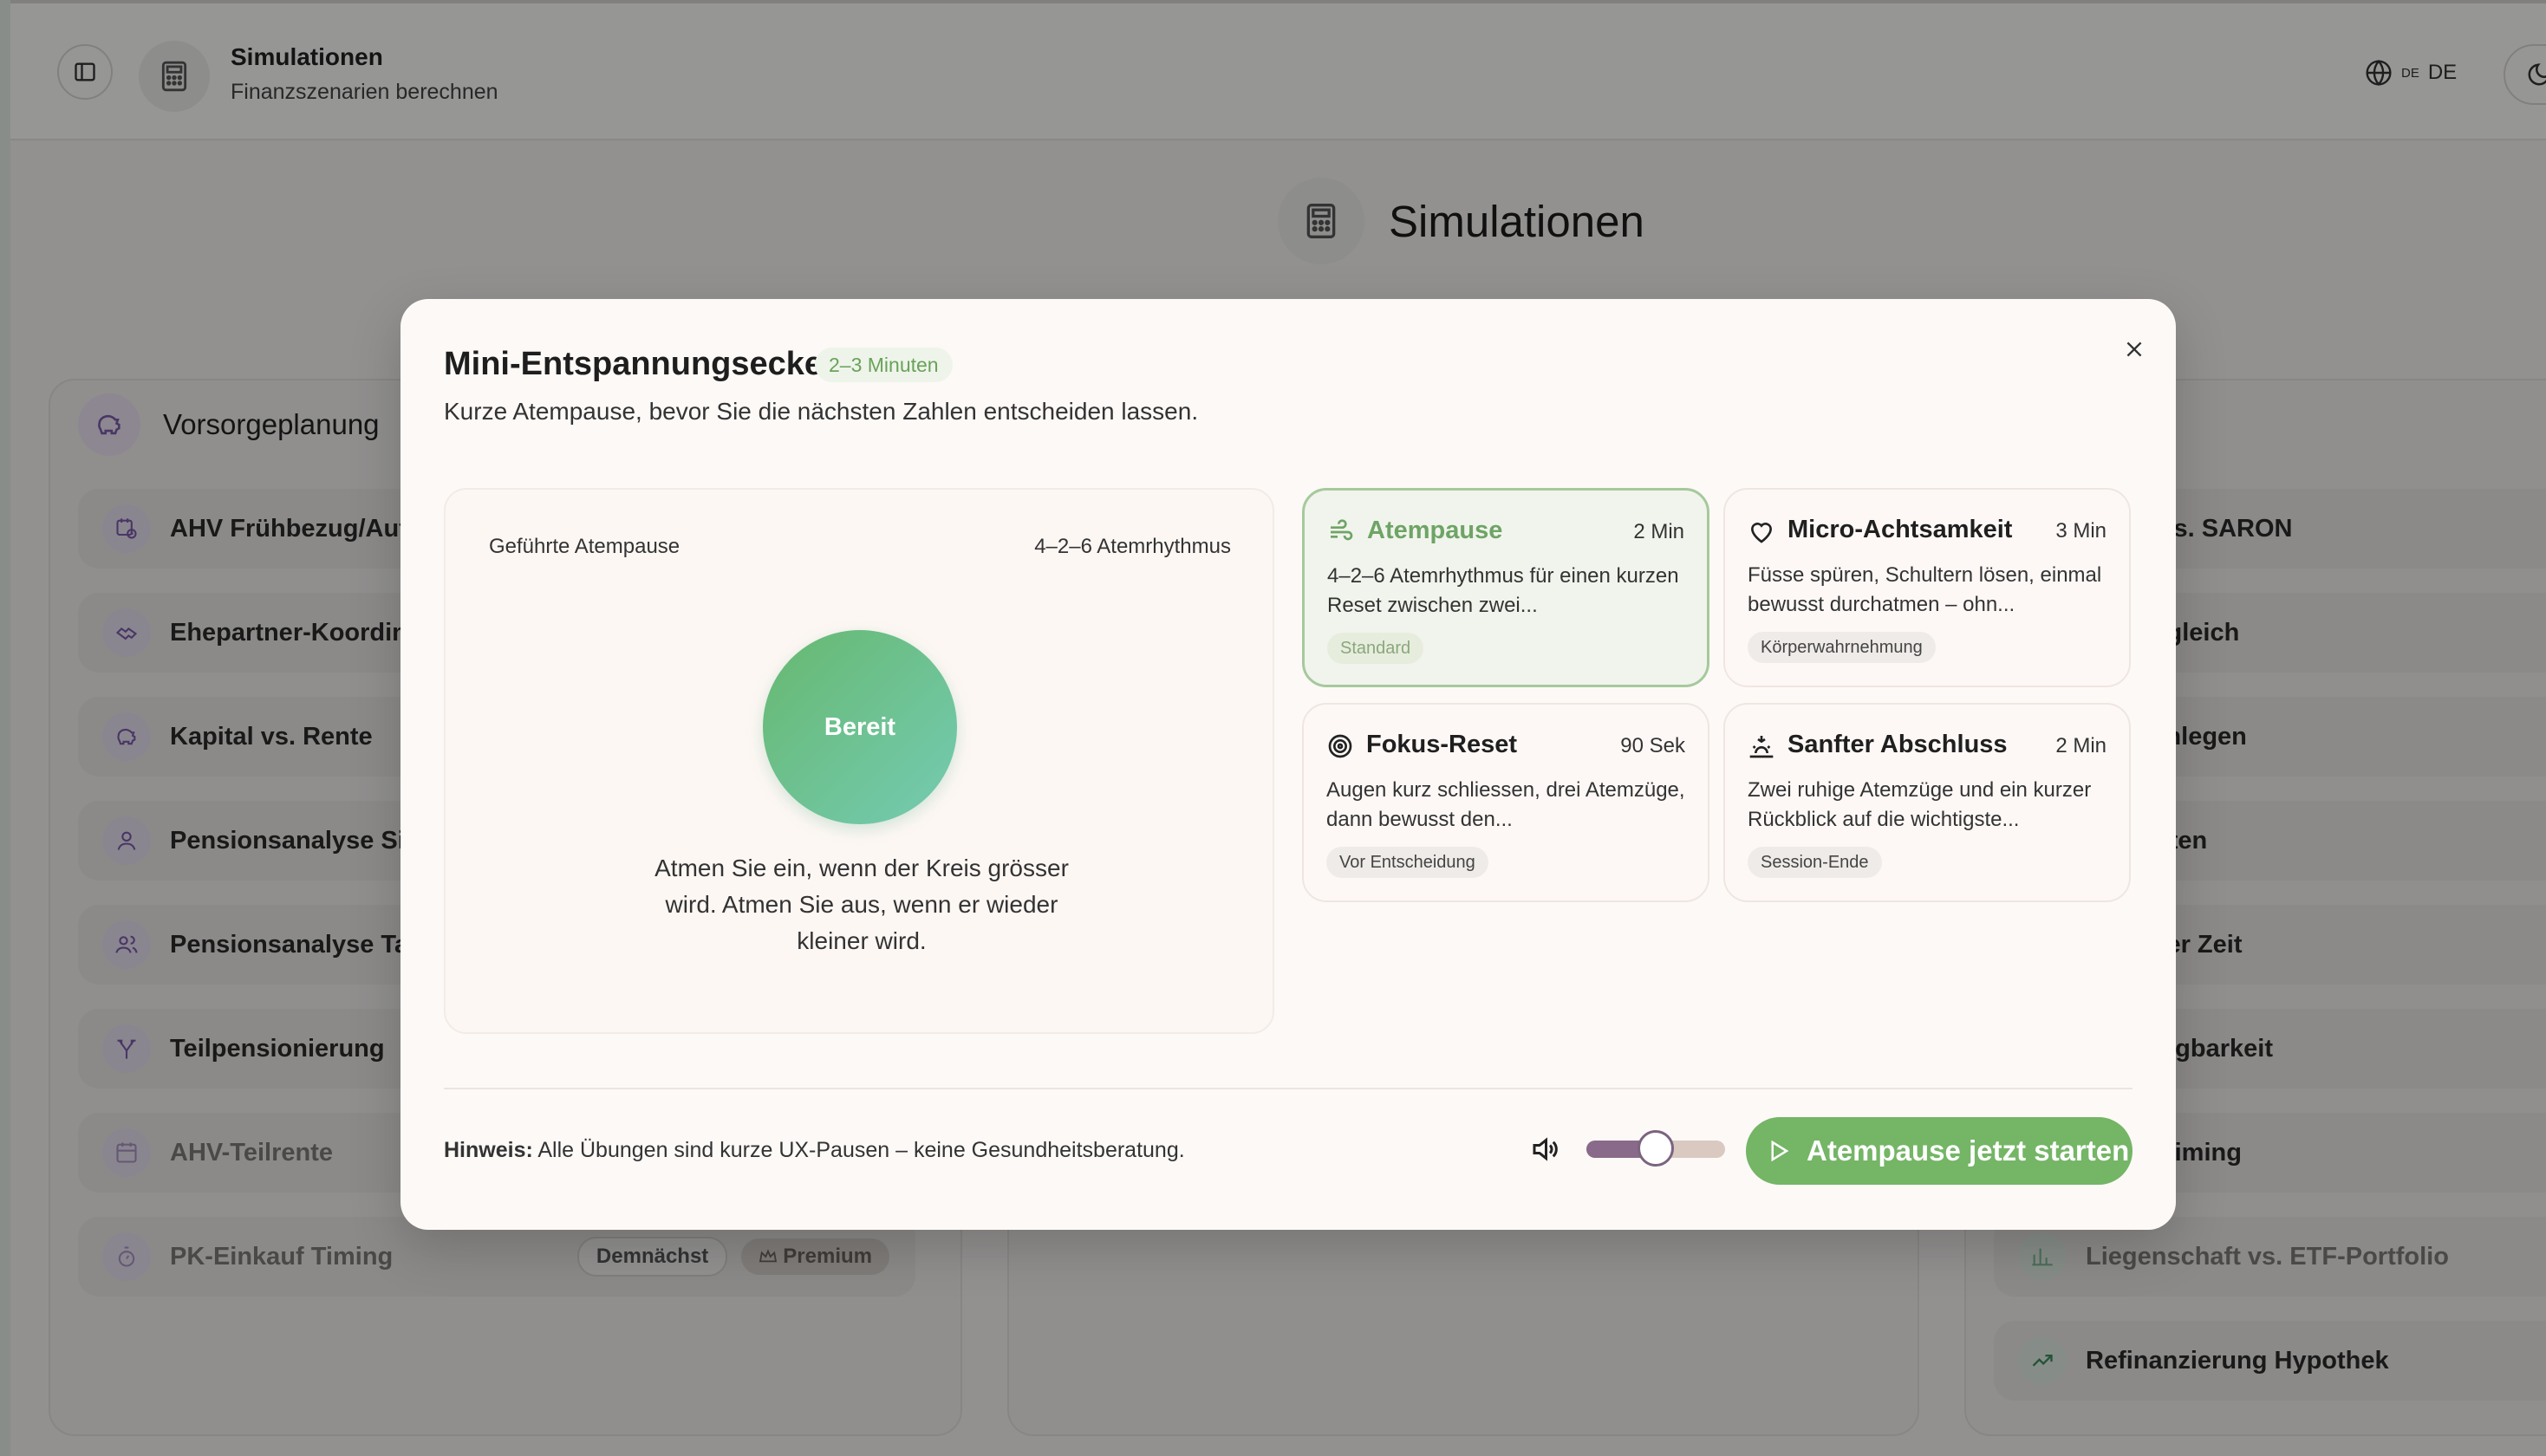 Image resolution: width=2546 pixels, height=1456 pixels. What do you see at coordinates (1544, 1149) in the screenshot?
I see `speaker-icon` at bounding box center [1544, 1149].